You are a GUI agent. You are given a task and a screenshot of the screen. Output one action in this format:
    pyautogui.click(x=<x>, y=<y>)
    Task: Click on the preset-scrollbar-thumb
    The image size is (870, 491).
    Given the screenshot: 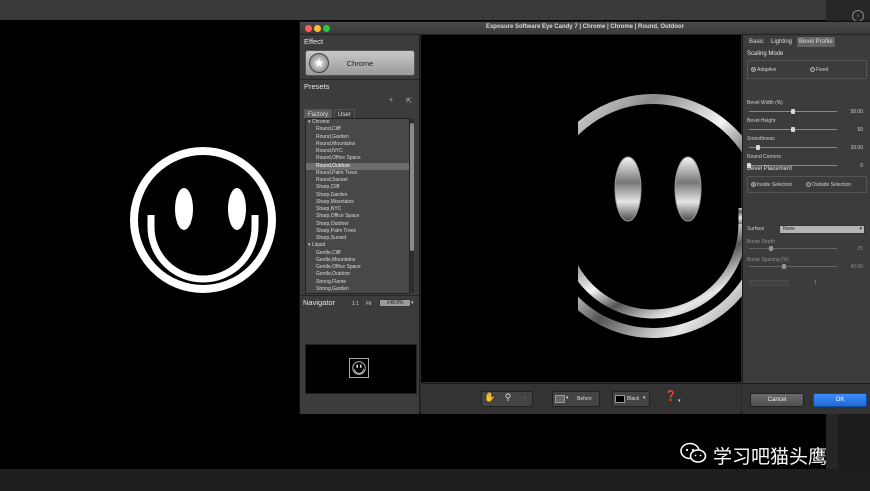 What is the action you would take?
    pyautogui.click(x=412, y=187)
    